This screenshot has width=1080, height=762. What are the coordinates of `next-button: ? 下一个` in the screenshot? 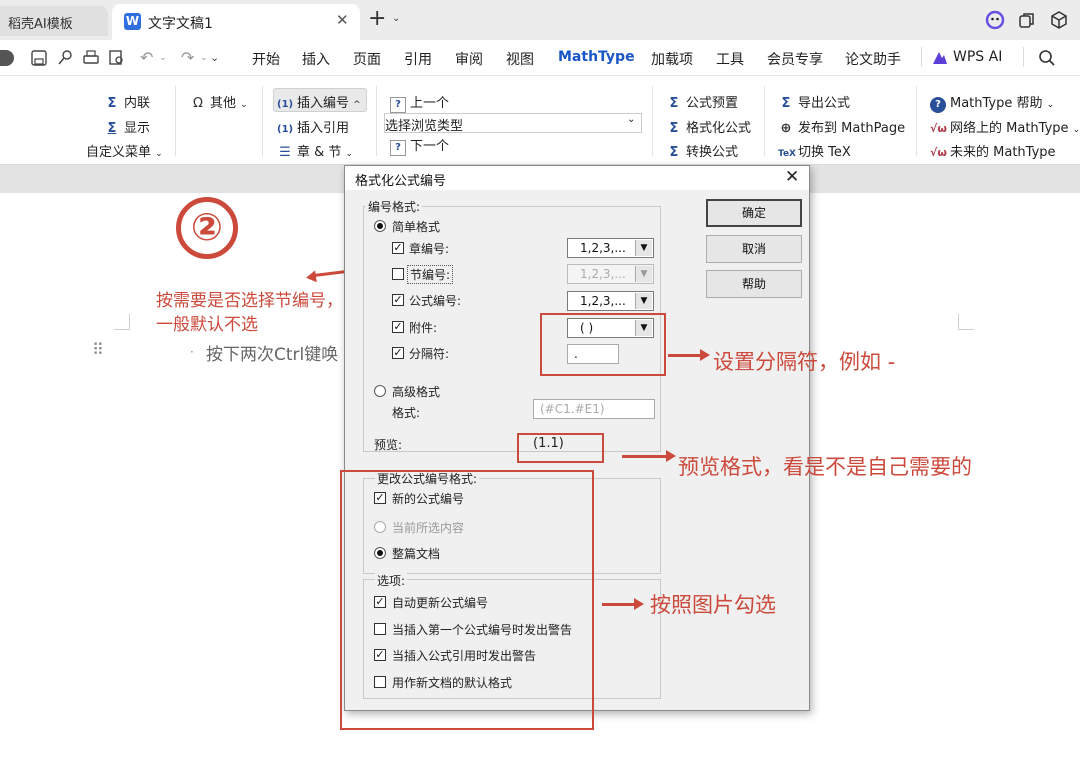 It's located at (419, 145).